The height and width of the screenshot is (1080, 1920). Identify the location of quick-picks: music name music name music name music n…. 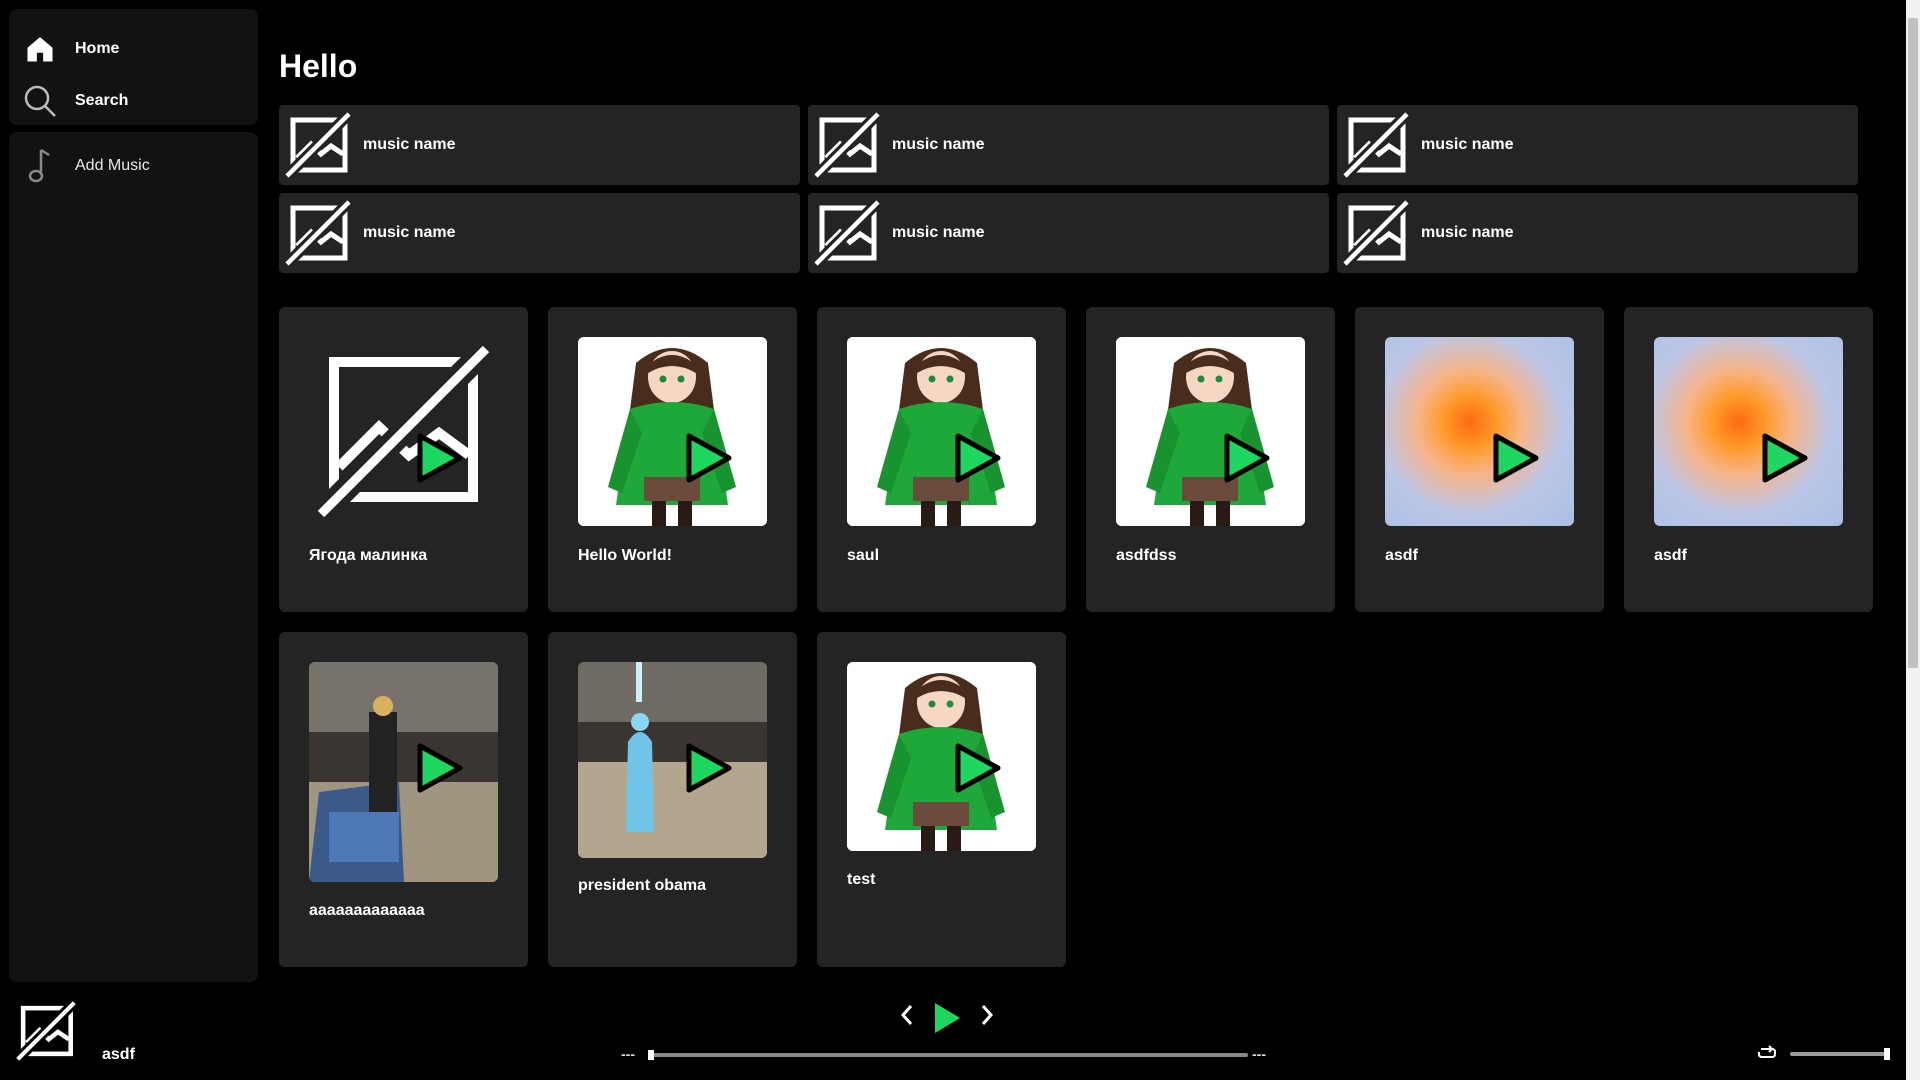
(1069, 189).